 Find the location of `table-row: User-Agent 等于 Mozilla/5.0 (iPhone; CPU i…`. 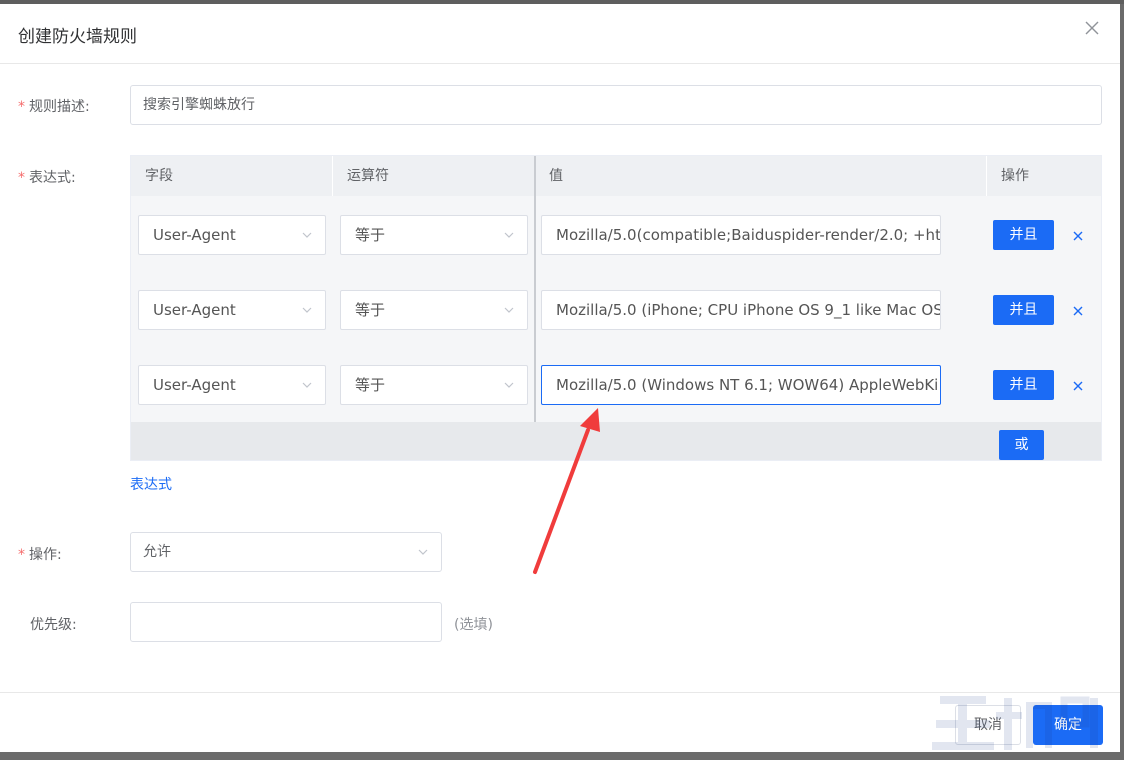

table-row: User-Agent 等于 Mozilla/5.0 (iPhone; CPU i… is located at coordinates (616, 308).